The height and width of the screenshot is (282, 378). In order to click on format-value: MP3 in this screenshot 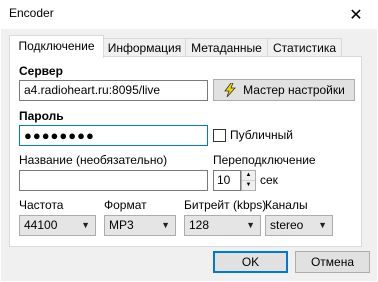, I will do `click(121, 225)`.